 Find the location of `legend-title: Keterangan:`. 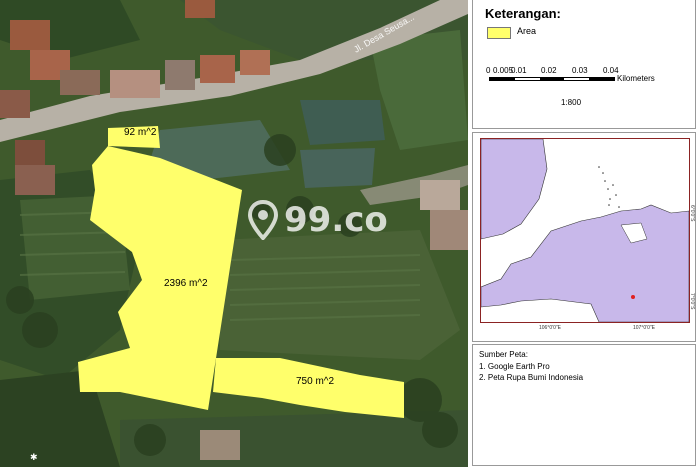

legend-title: Keterangan: is located at coordinates (523, 13).